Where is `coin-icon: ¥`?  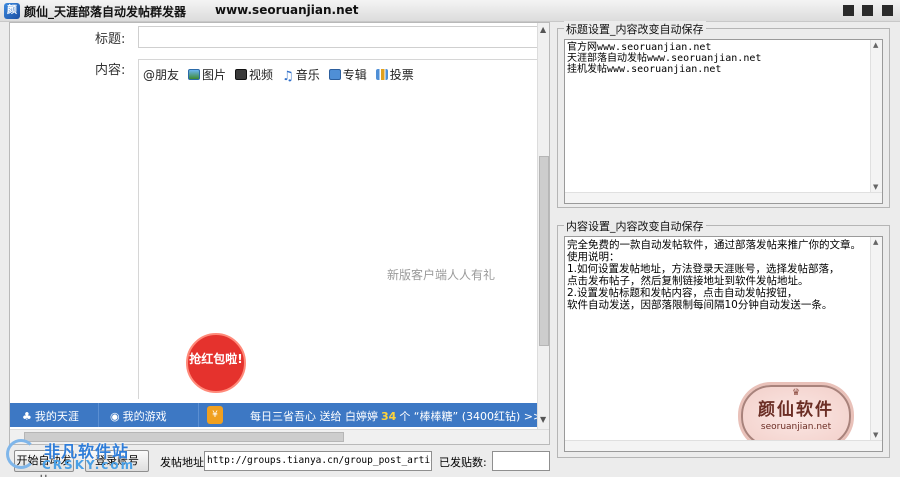 coin-icon: ¥ is located at coordinates (215, 415).